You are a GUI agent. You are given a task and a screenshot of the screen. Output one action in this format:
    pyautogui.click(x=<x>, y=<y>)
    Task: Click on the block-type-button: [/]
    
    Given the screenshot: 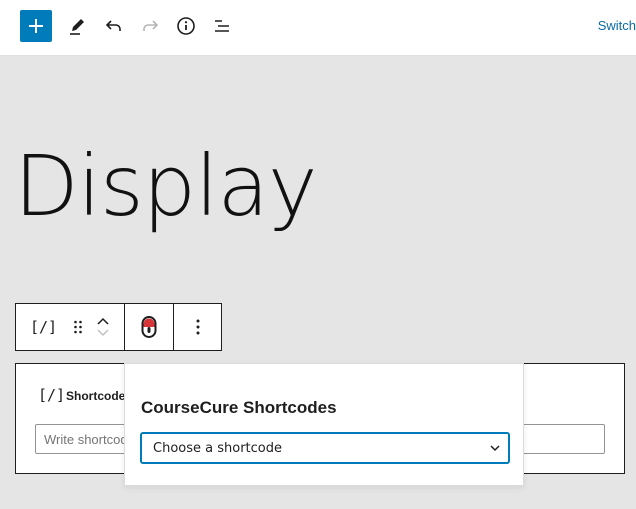 What is the action you would take?
    pyautogui.click(x=43, y=327)
    